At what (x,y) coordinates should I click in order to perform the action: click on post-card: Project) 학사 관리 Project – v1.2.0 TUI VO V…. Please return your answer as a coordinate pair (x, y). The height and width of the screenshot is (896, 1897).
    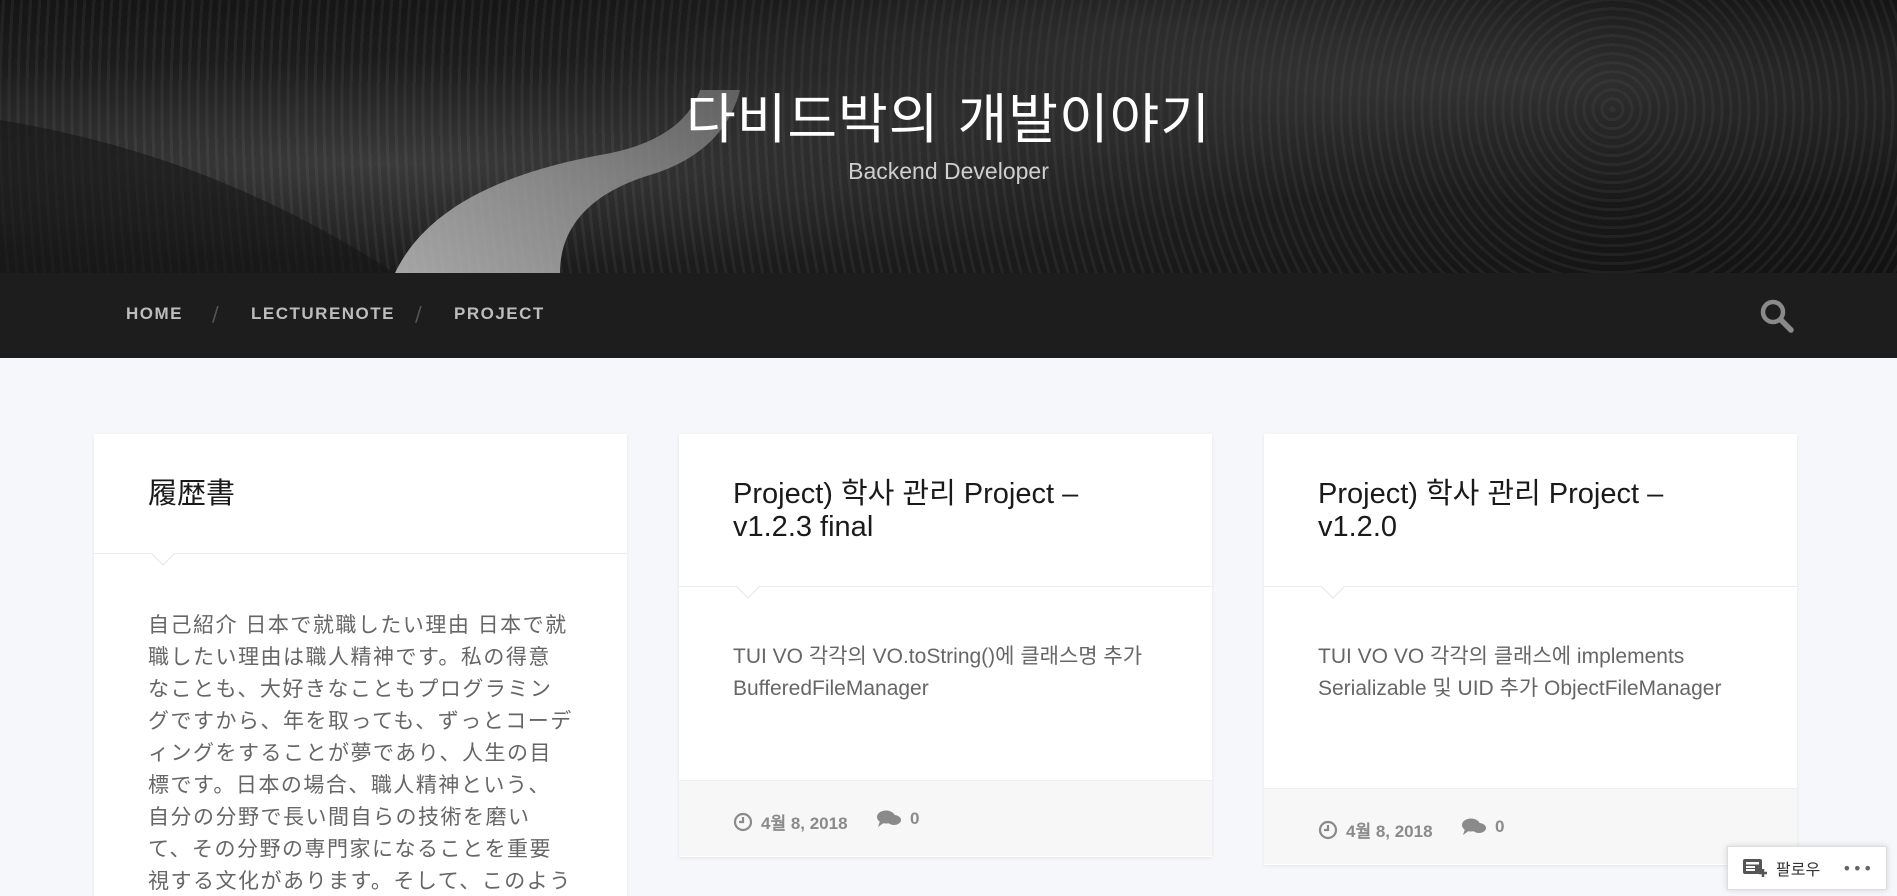
    Looking at the image, I should click on (1530, 649).